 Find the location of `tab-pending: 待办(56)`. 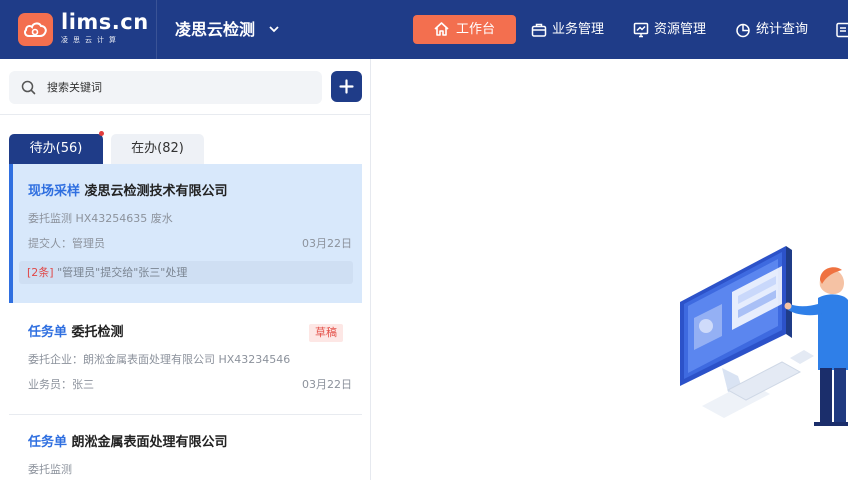

tab-pending: 待办(56) is located at coordinates (56, 149).